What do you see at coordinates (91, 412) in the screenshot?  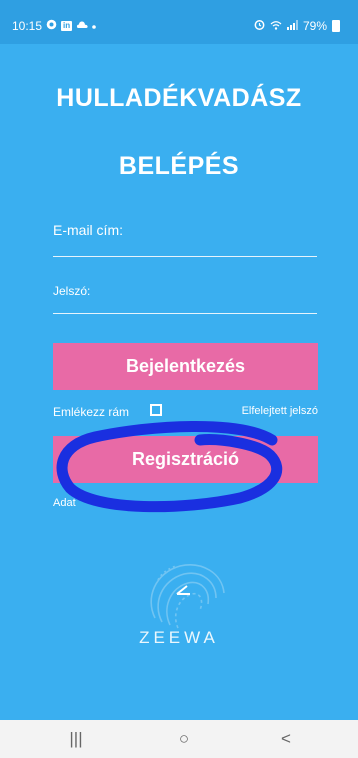 I see `remember-me-label: Emlékezz rám` at bounding box center [91, 412].